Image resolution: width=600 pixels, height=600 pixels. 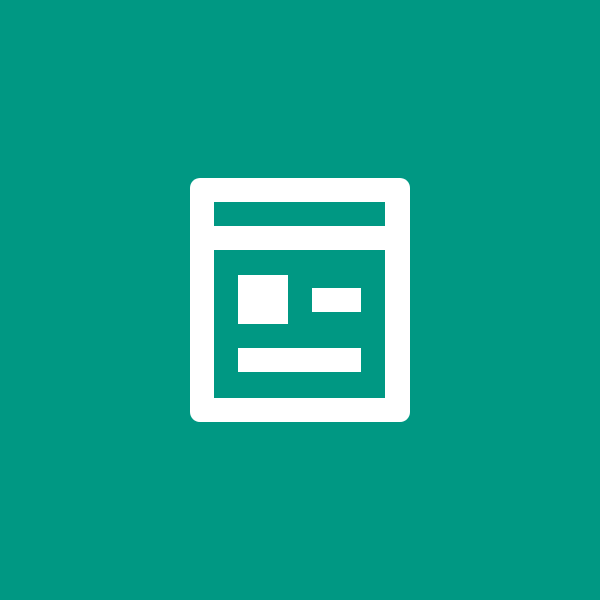 What do you see at coordinates (336, 300) in the screenshot?
I see `short-text-line` at bounding box center [336, 300].